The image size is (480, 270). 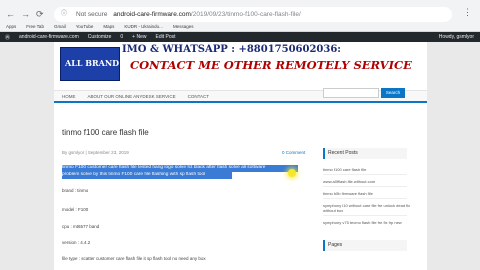 I want to click on bookmark-messages: Messages, so click(x=183, y=27).